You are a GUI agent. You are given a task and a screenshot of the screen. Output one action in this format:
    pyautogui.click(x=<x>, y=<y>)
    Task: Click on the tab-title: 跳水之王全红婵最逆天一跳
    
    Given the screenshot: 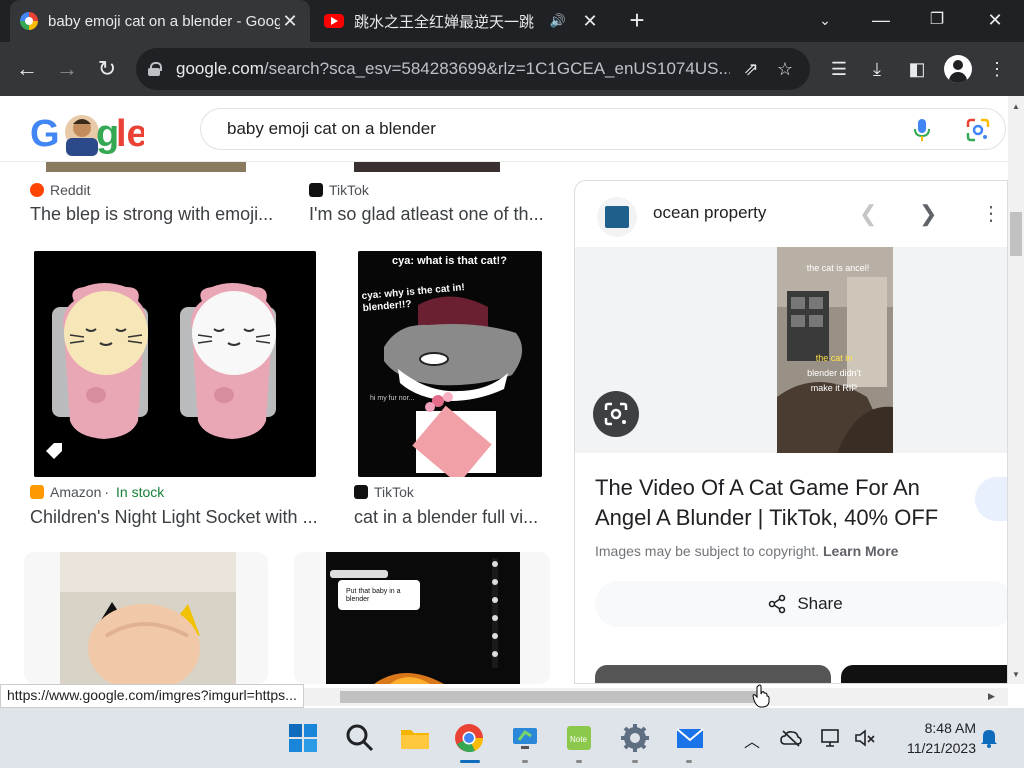 What is the action you would take?
    pyautogui.click(x=444, y=22)
    